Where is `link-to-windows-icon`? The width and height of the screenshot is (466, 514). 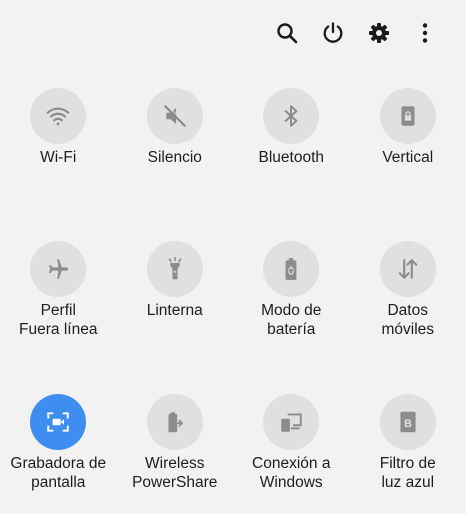
link-to-windows-icon is located at coordinates (291, 422).